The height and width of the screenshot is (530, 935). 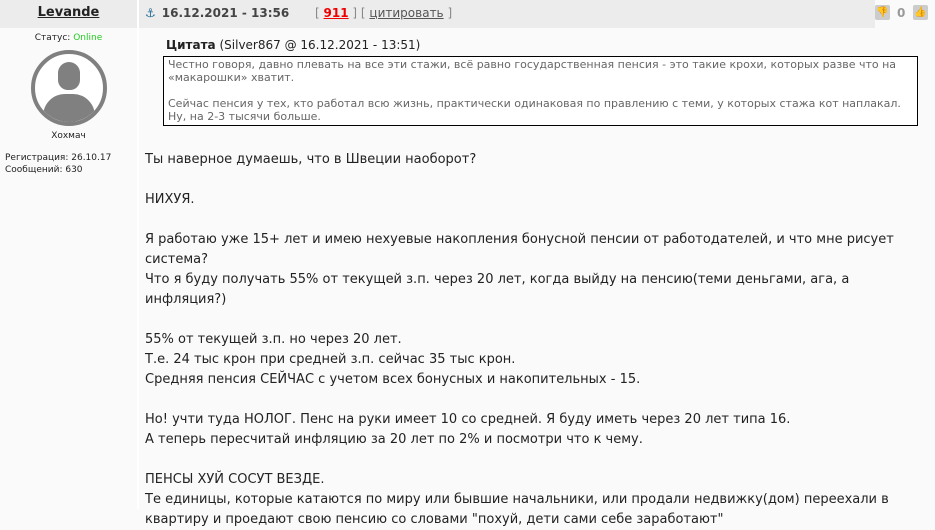 What do you see at coordinates (170, 199) in the screenshot?
I see `text-line: НИХУЯ.` at bounding box center [170, 199].